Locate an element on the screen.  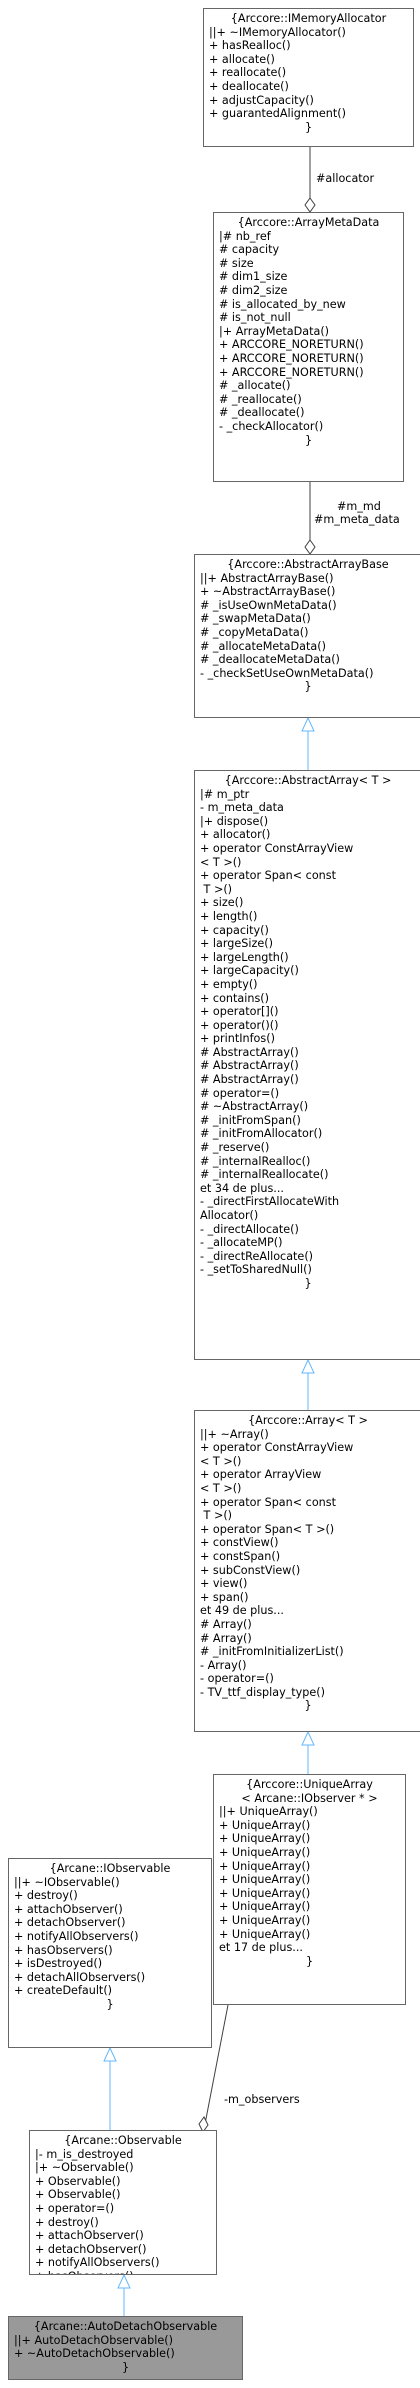
edge-label-m-observers: -m_observers is located at coordinates (262, 2099).